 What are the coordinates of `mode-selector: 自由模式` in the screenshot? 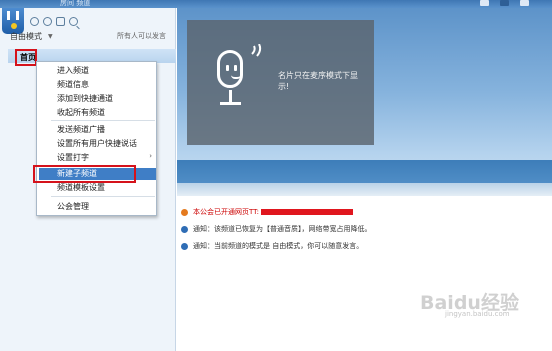 It's located at (26, 36).